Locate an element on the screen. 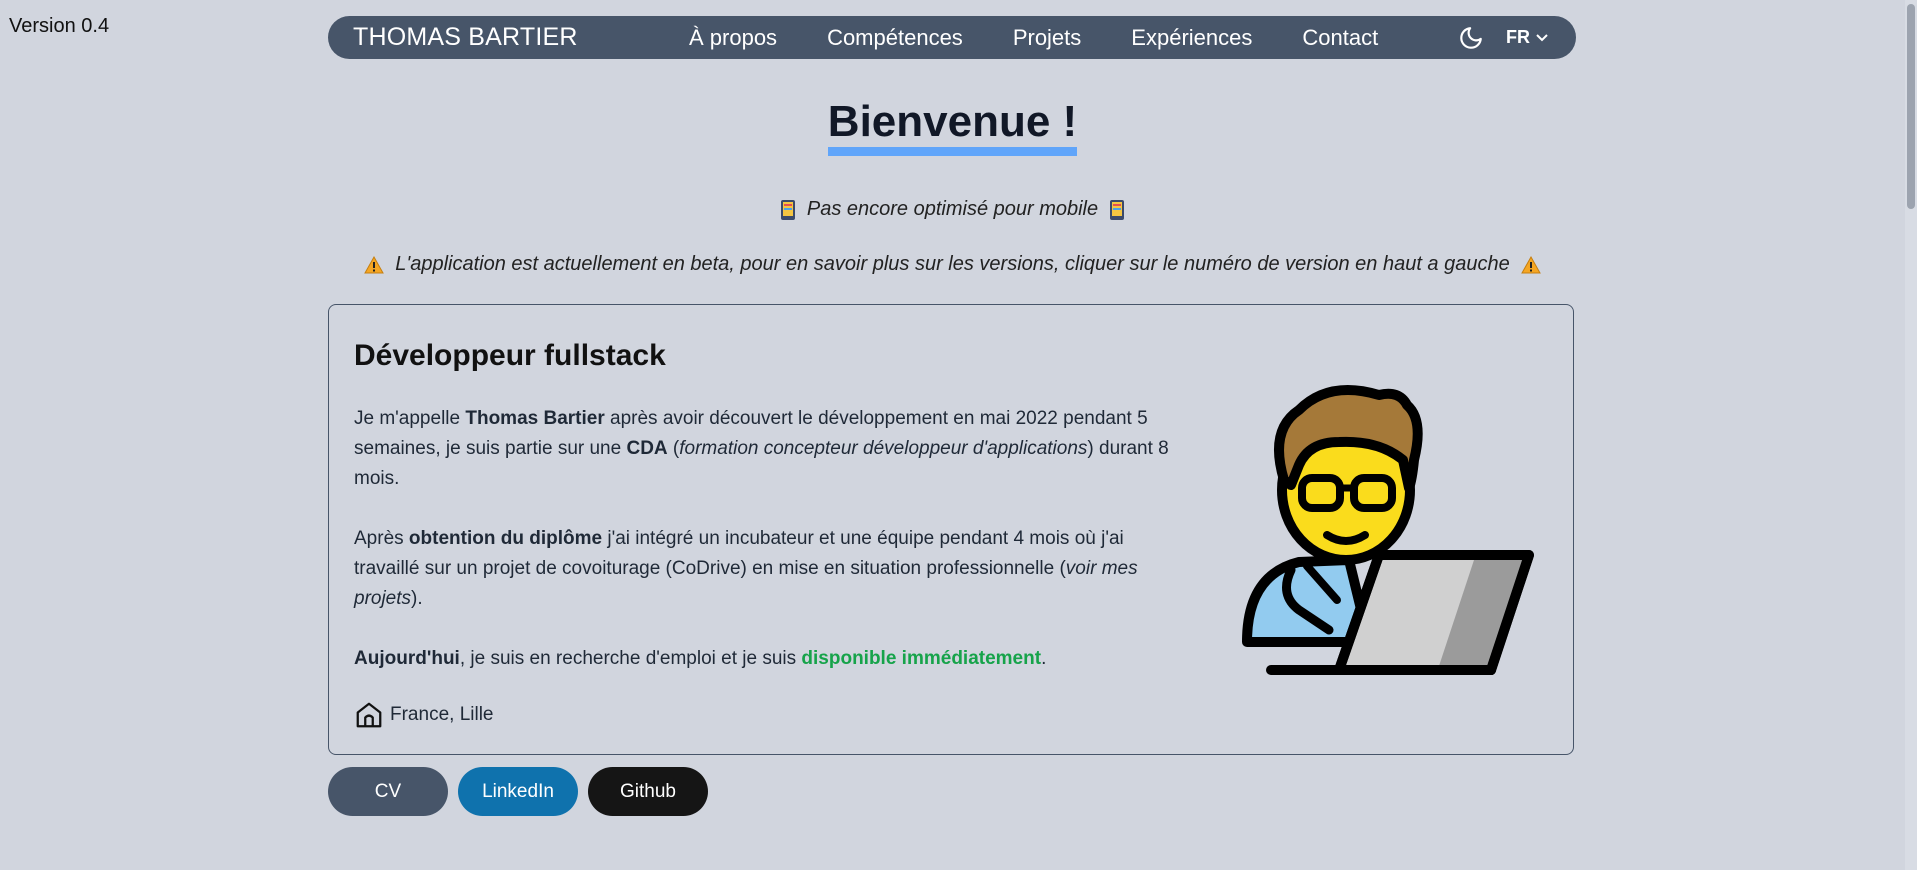  location-text: France, Lille is located at coordinates (442, 714).